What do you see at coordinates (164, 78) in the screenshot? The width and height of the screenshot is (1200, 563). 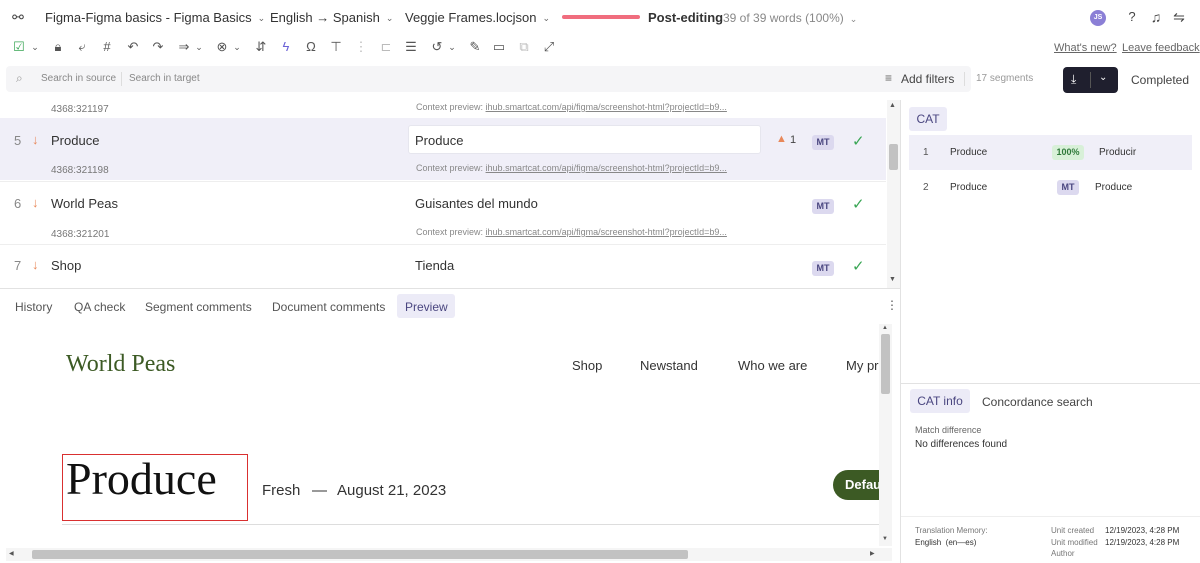 I see `search-target-input: Search in target` at bounding box center [164, 78].